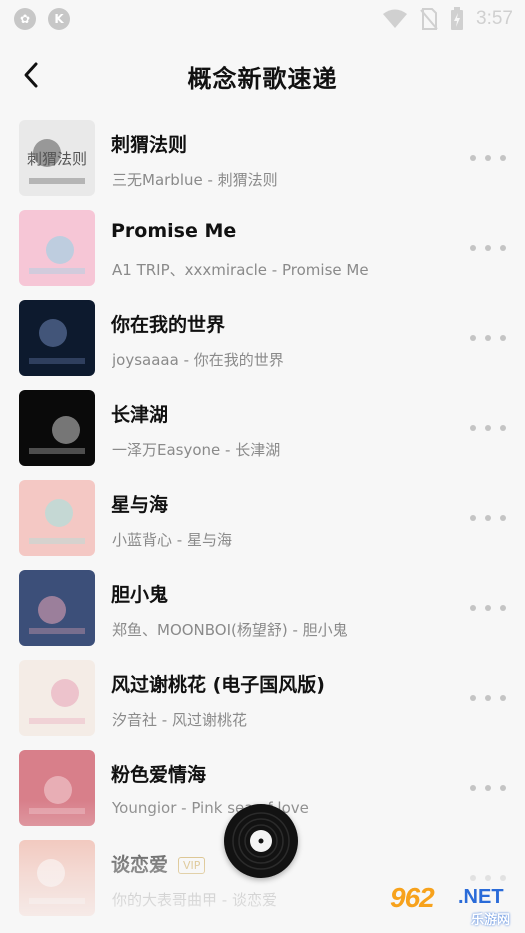 The width and height of the screenshot is (525, 933). What do you see at coordinates (481, 897) in the screenshot?
I see `watermark-suffix: .NET` at bounding box center [481, 897].